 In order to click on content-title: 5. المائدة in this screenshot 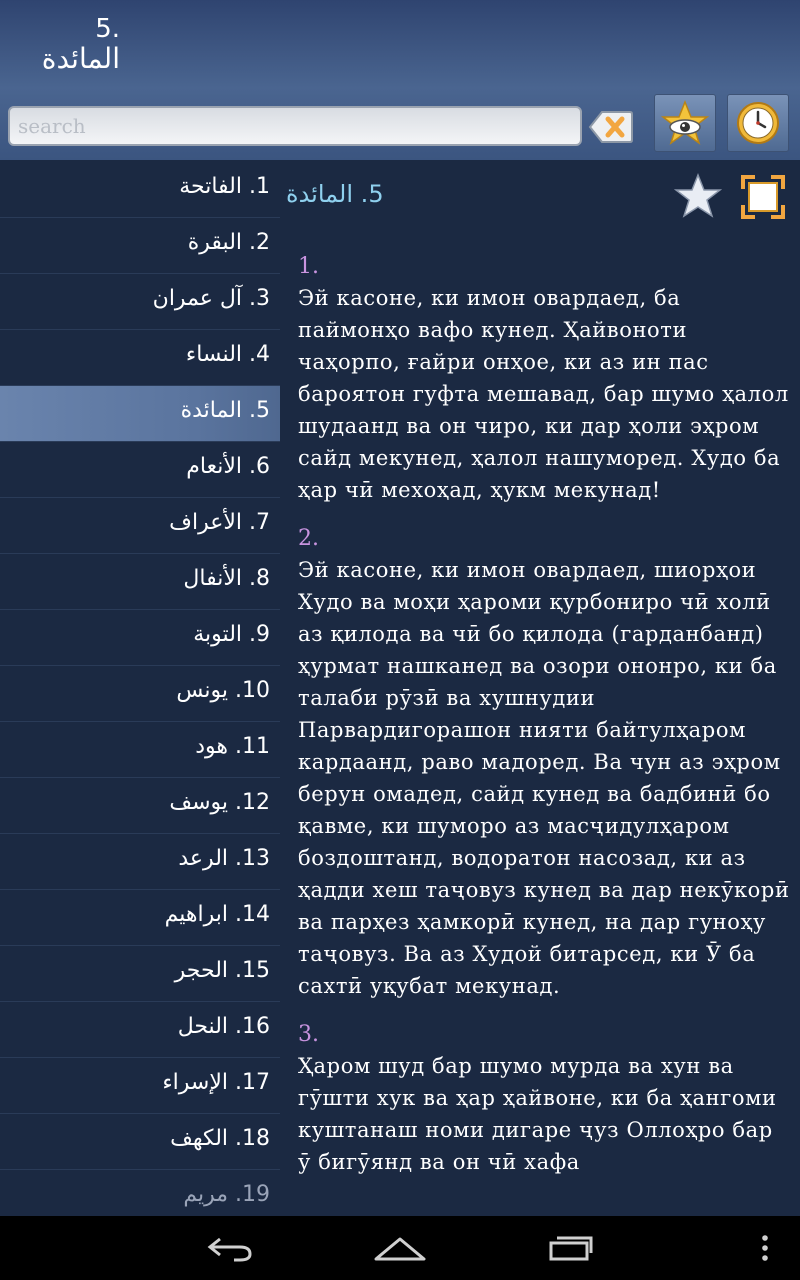, I will do `click(386, 194)`.